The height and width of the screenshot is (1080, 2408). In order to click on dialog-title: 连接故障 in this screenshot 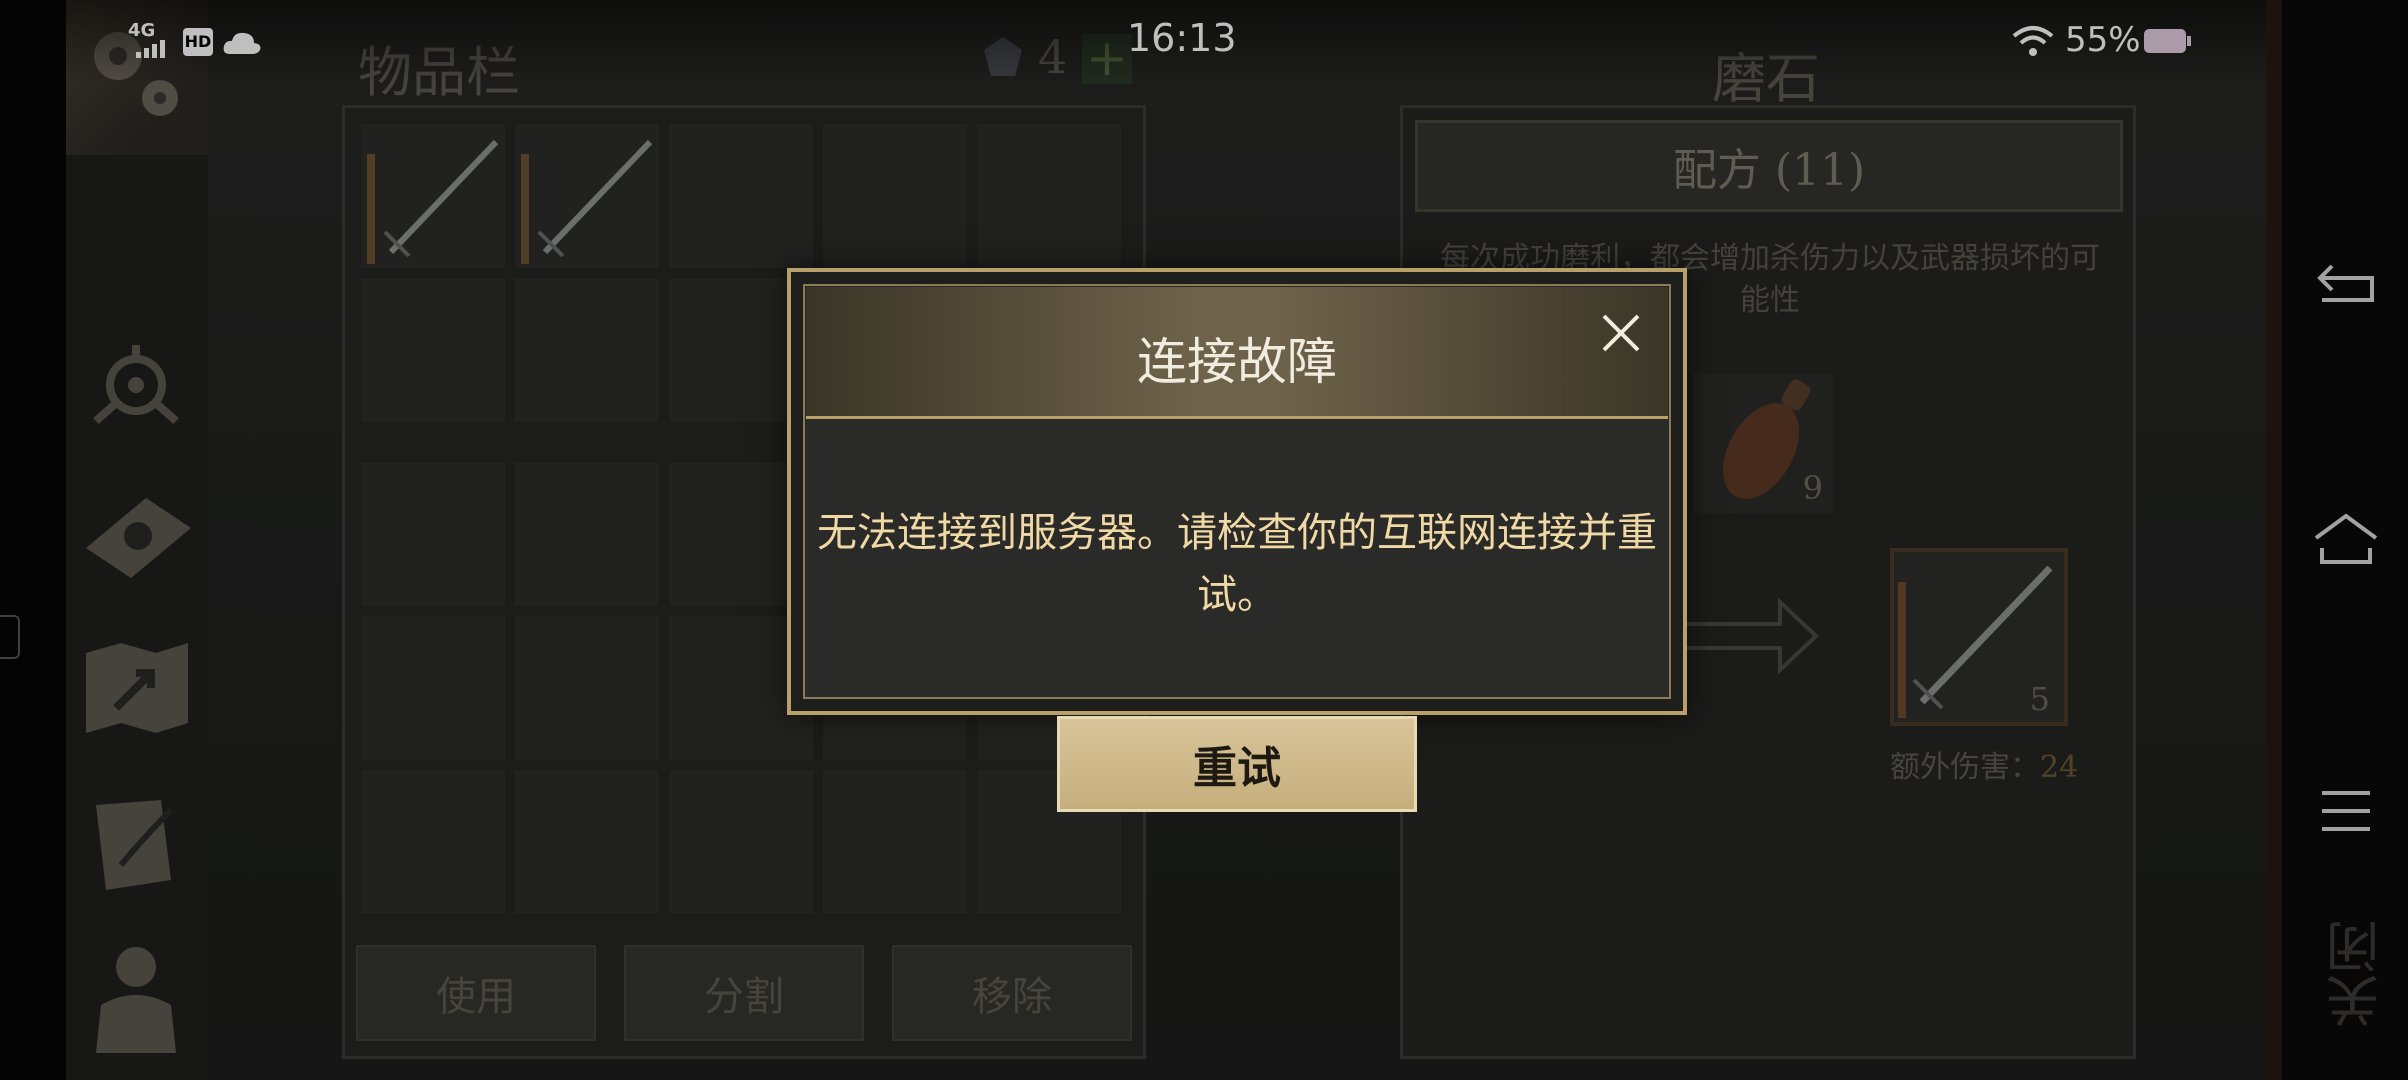, I will do `click(1237, 362)`.